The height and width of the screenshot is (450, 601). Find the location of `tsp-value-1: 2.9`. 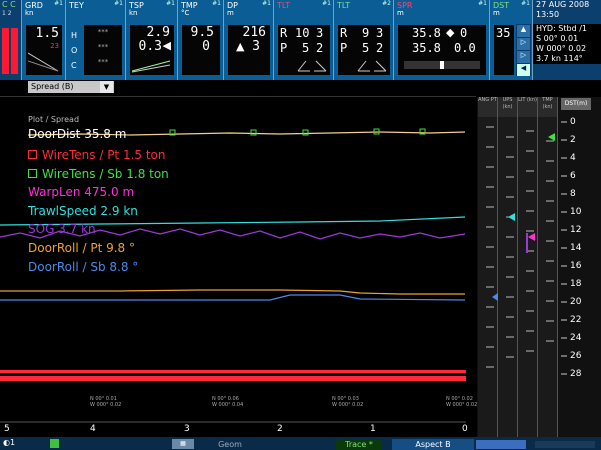

tsp-value-1: 2.9 is located at coordinates (158, 32).